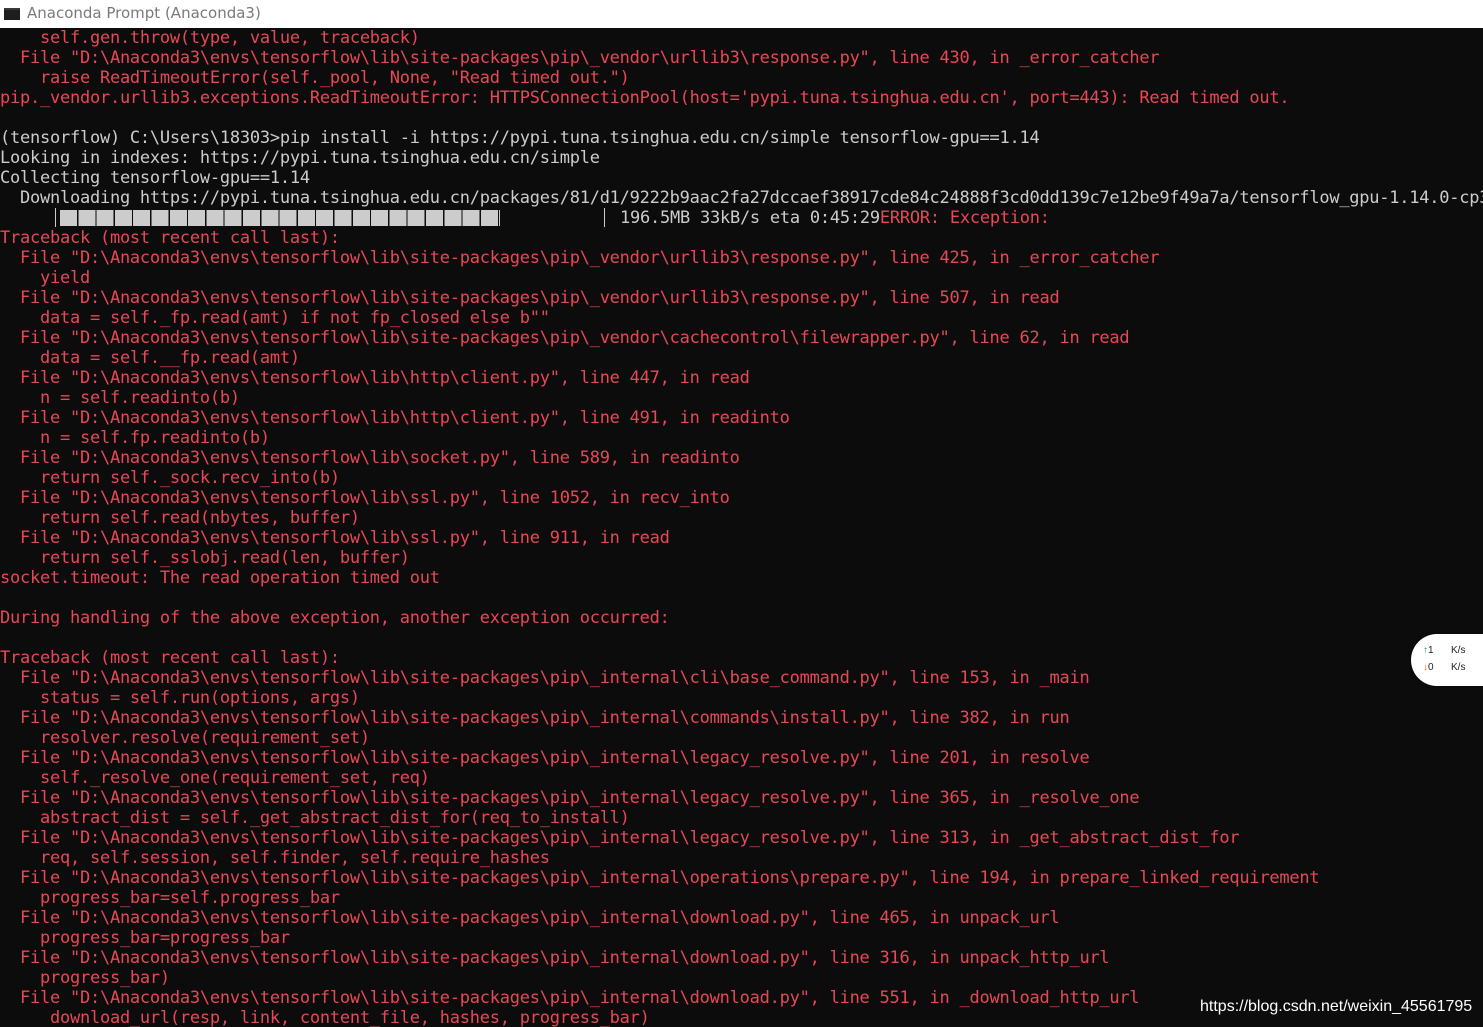 The image size is (1483, 1027). What do you see at coordinates (12, 14) in the screenshot?
I see `terminal-icon` at bounding box center [12, 14].